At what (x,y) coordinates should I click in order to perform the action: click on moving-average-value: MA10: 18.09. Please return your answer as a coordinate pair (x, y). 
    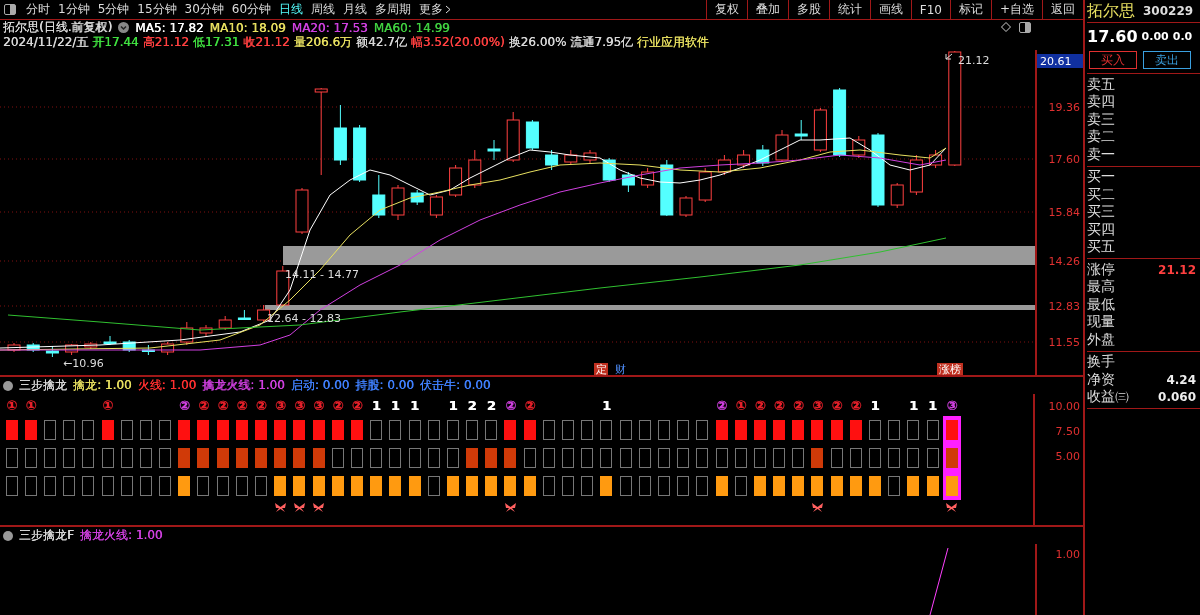
    Looking at the image, I should click on (247, 27).